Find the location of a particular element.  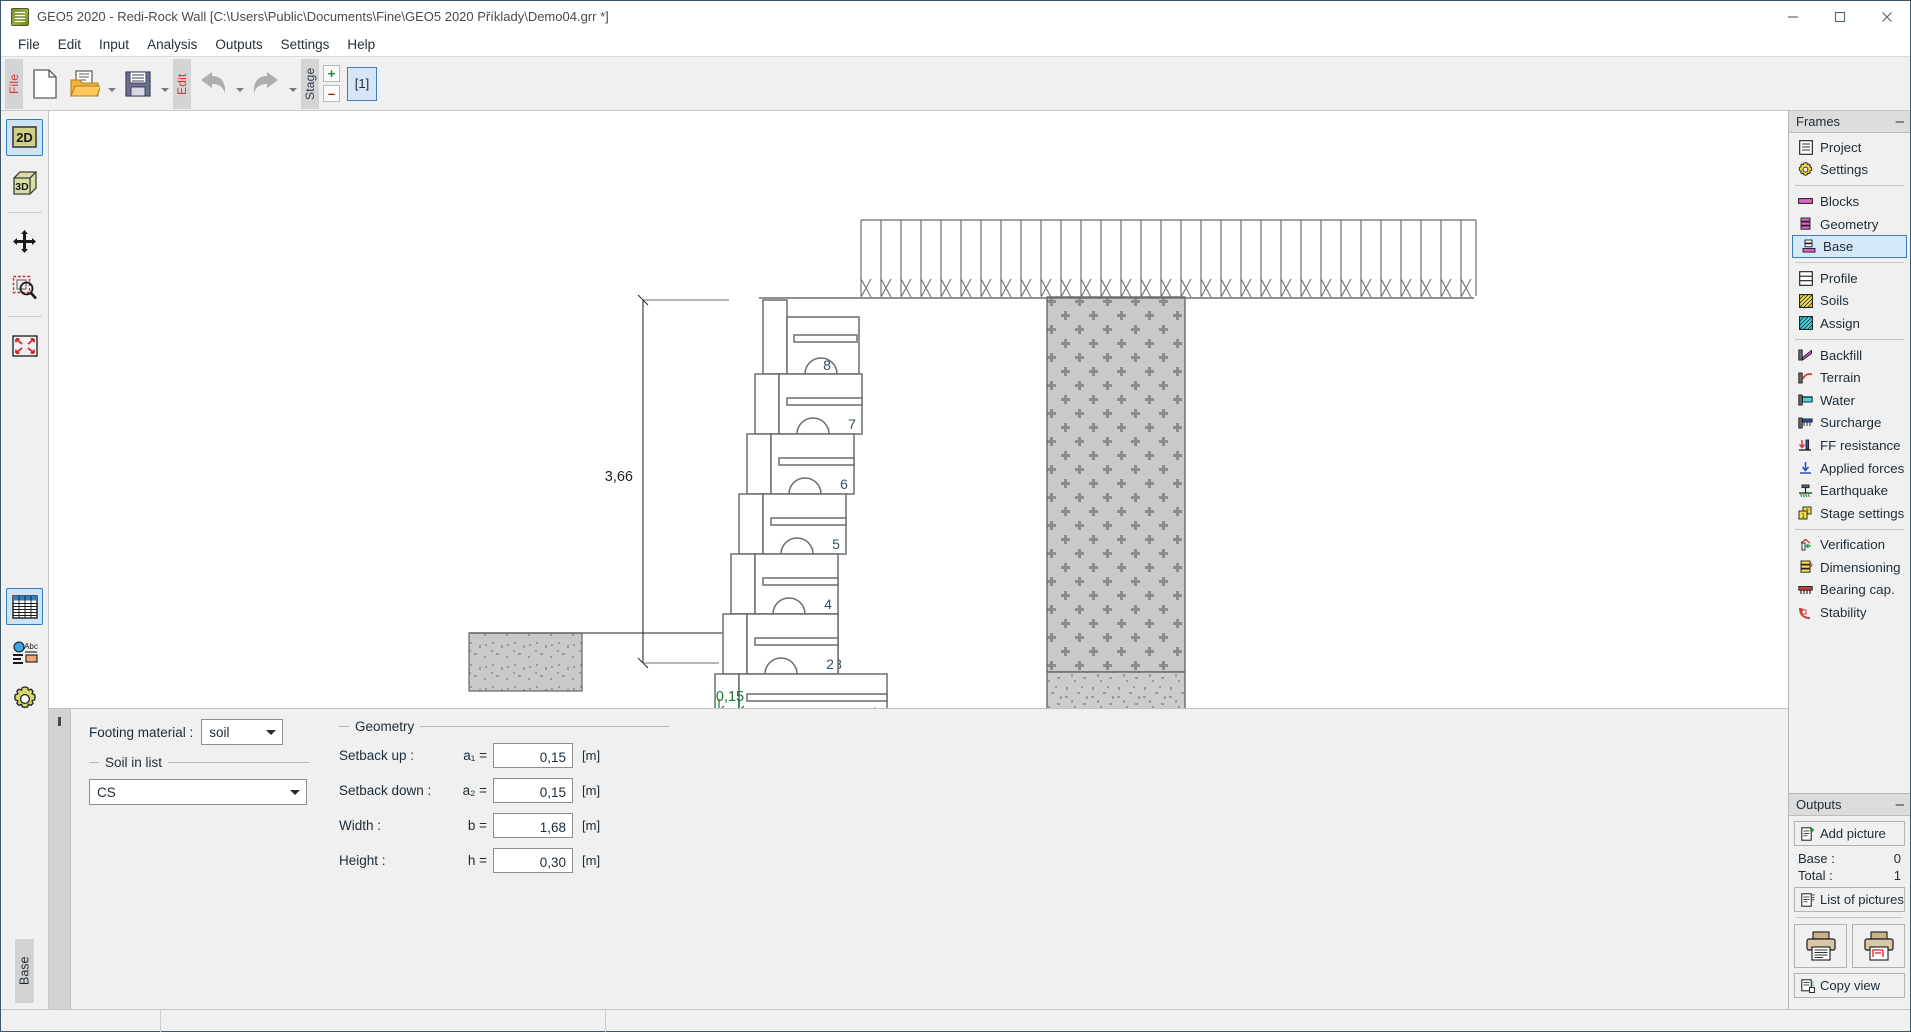

frame-bearing-cap: Bearing cap. is located at coordinates (1849, 590).